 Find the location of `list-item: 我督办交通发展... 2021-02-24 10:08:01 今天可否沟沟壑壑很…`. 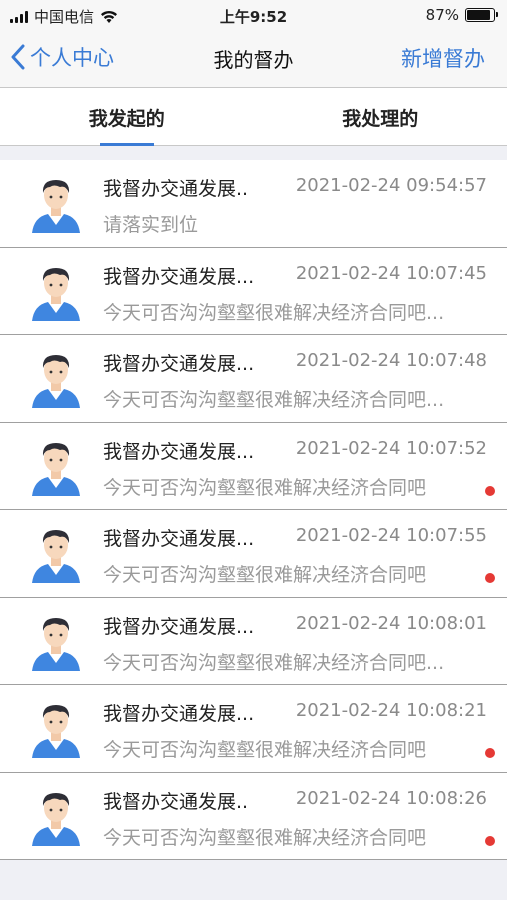

list-item: 我督办交通发展... 2021-02-24 10:08:01 今天可否沟沟壑壑很… is located at coordinates (253, 641).